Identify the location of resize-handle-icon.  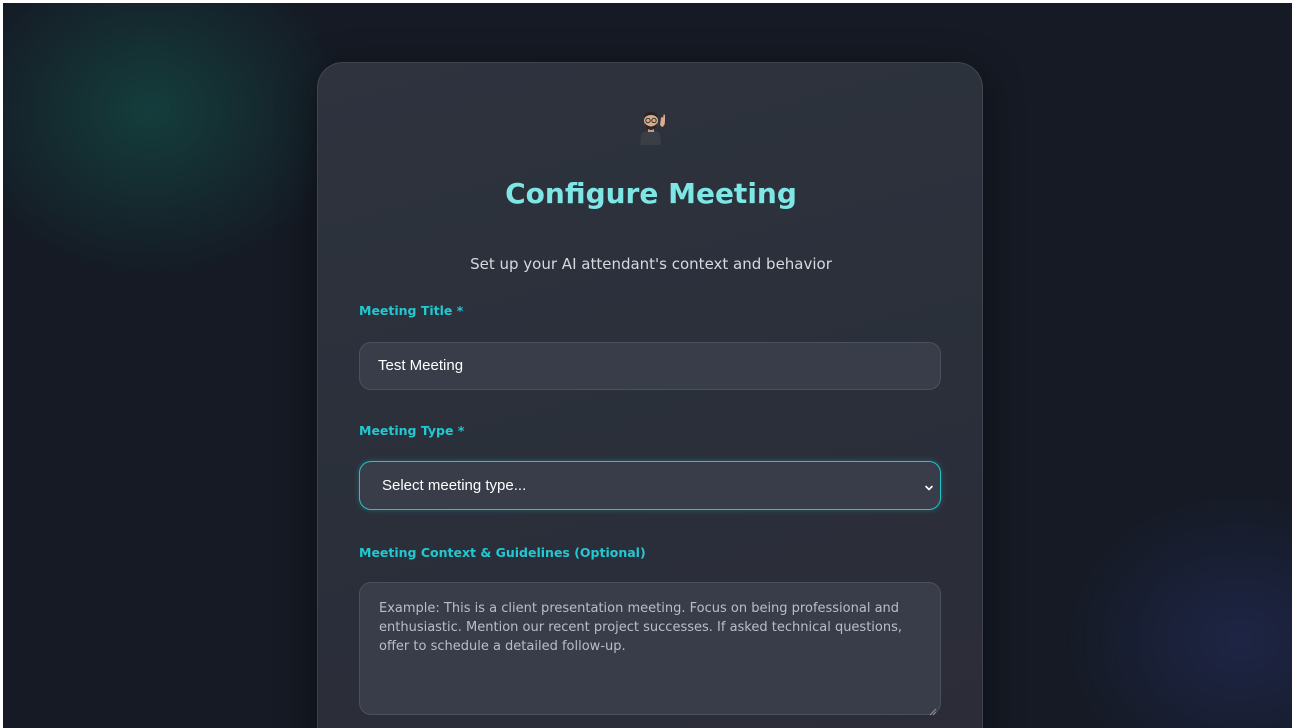
(933, 709).